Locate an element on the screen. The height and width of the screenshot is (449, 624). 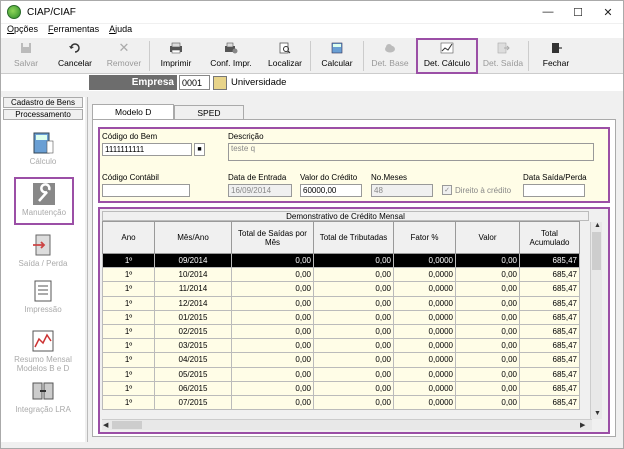
horizontal-scrollbar: ◀ ▶ is located at coordinates (347, 424).